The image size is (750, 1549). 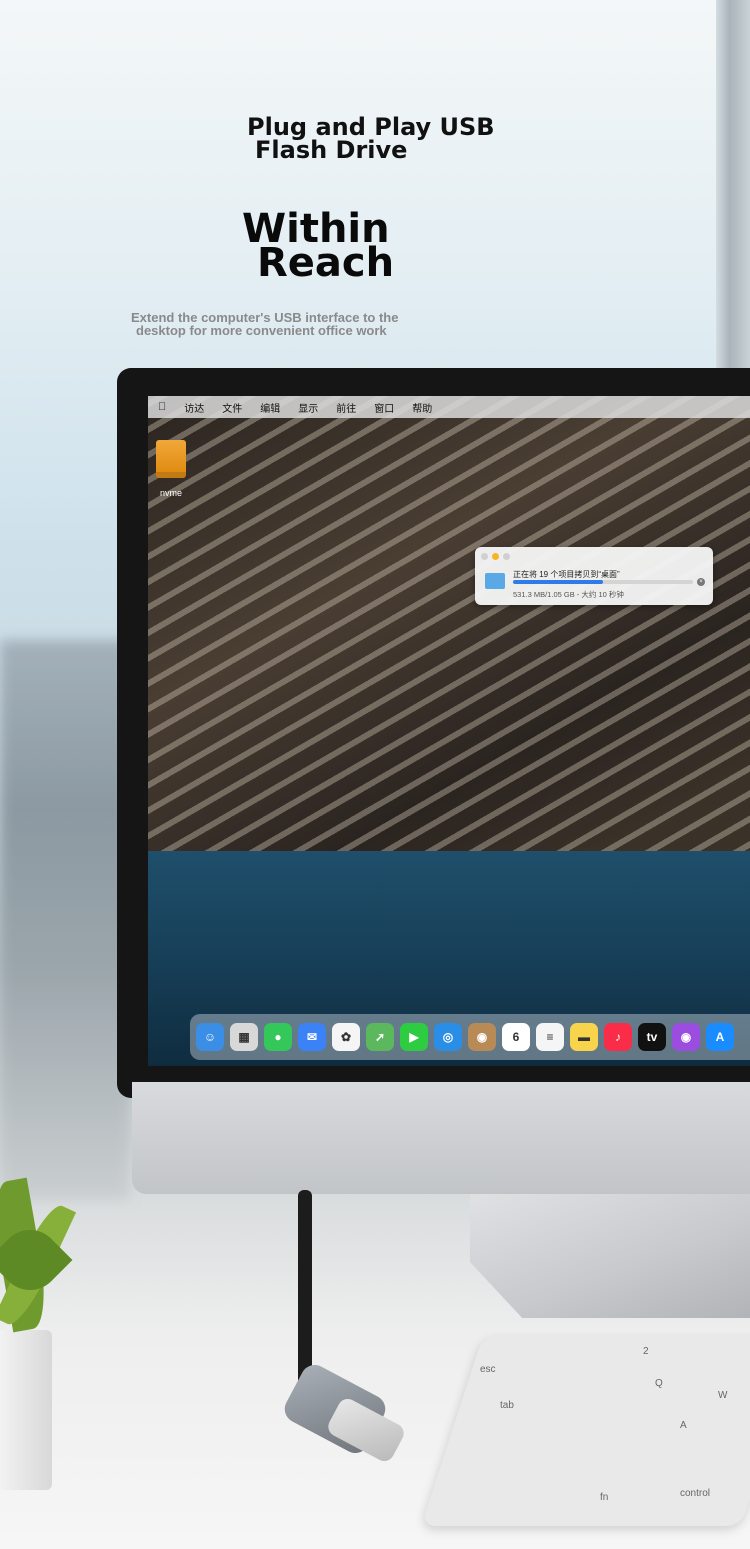 What do you see at coordinates (194, 407) in the screenshot?
I see `menu-item-finder: 访达` at bounding box center [194, 407].